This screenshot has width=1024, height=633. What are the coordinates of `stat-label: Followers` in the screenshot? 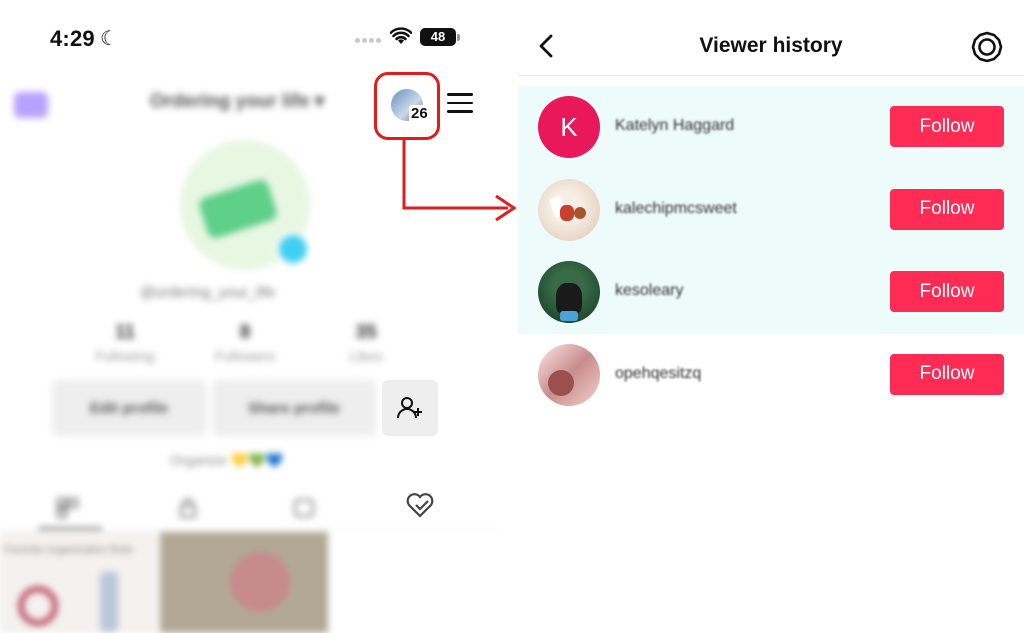 It's located at (245, 356).